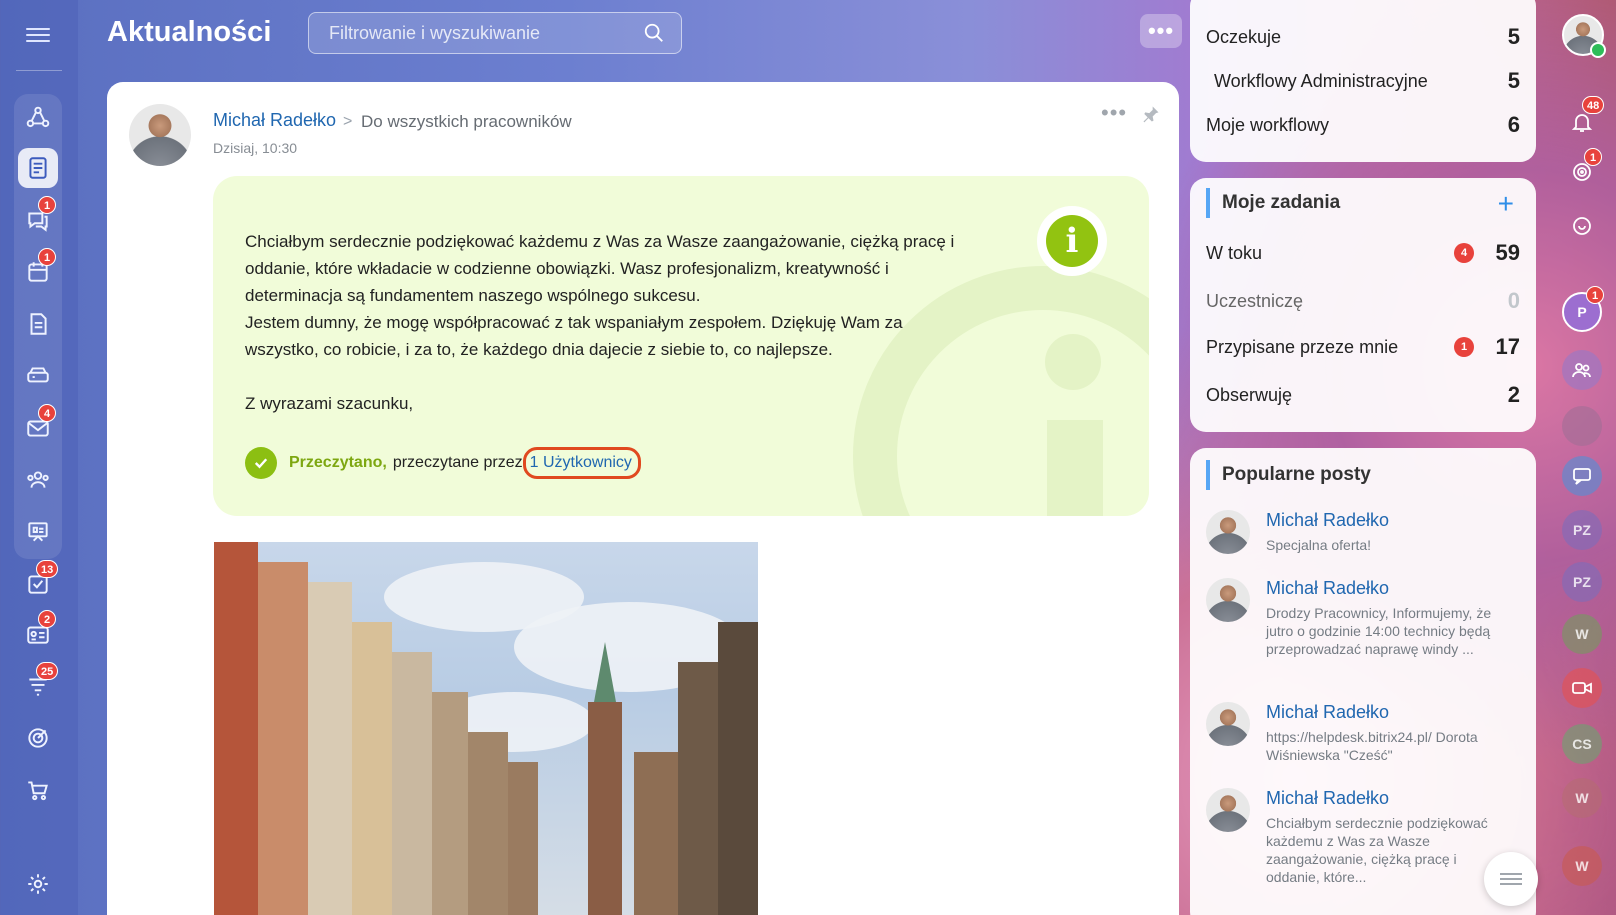 Image resolution: width=1616 pixels, height=915 pixels. Describe the element at coordinates (38, 582) in the screenshot. I see `sidebar-item-tasks: 13` at that location.